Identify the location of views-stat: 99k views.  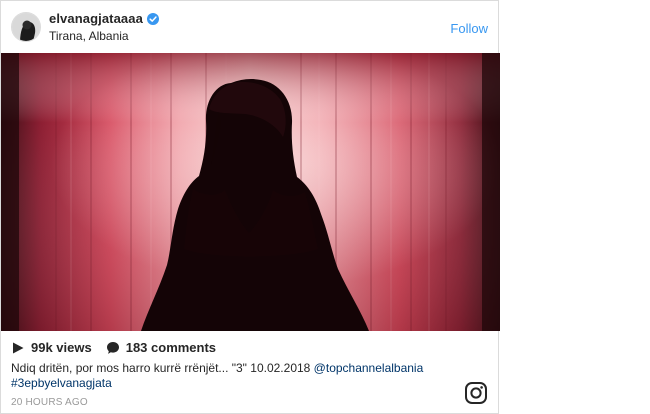
(51, 347).